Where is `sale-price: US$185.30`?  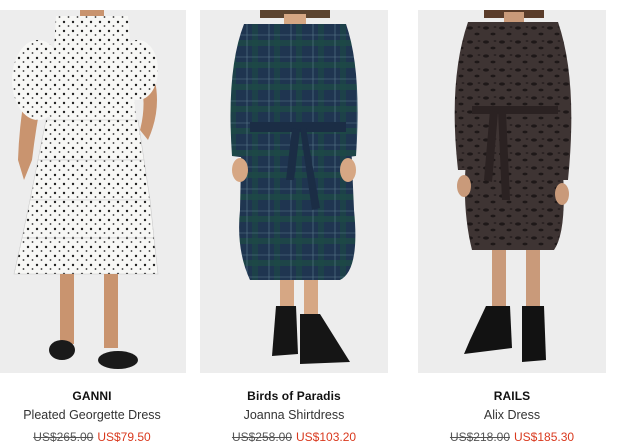
sale-price: US$185.30 is located at coordinates (544, 437).